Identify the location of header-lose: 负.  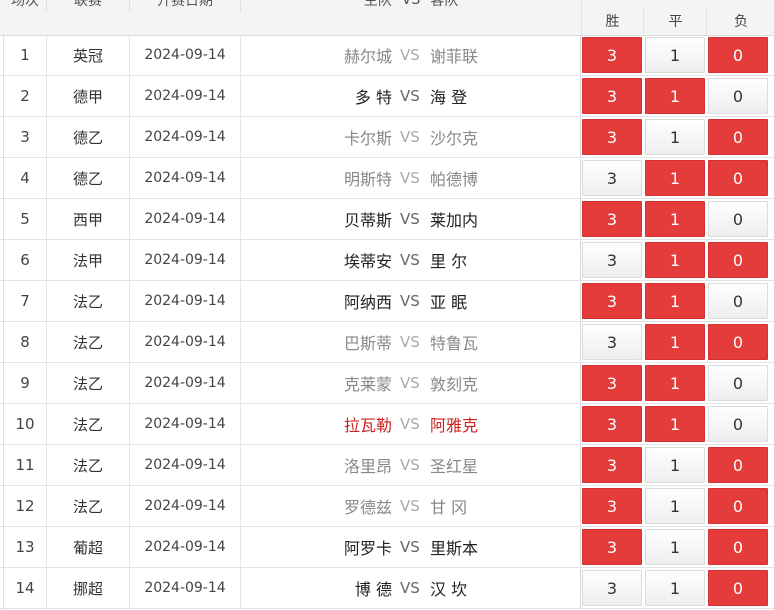
(741, 22).